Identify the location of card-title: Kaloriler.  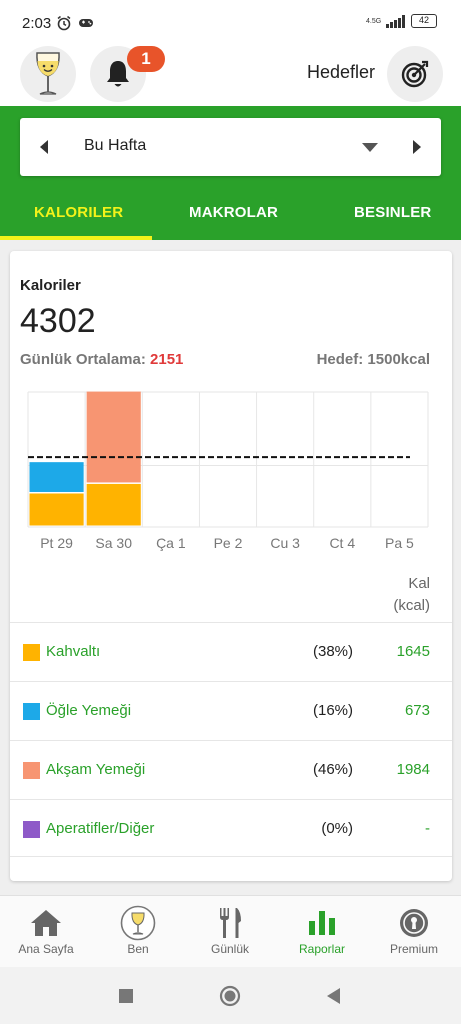
(50, 285).